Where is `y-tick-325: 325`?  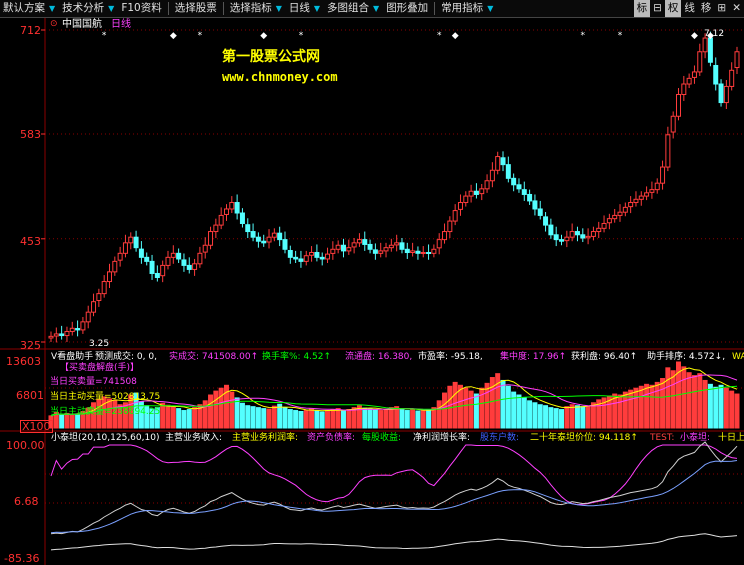
y-tick-325: 325 is located at coordinates (30, 345).